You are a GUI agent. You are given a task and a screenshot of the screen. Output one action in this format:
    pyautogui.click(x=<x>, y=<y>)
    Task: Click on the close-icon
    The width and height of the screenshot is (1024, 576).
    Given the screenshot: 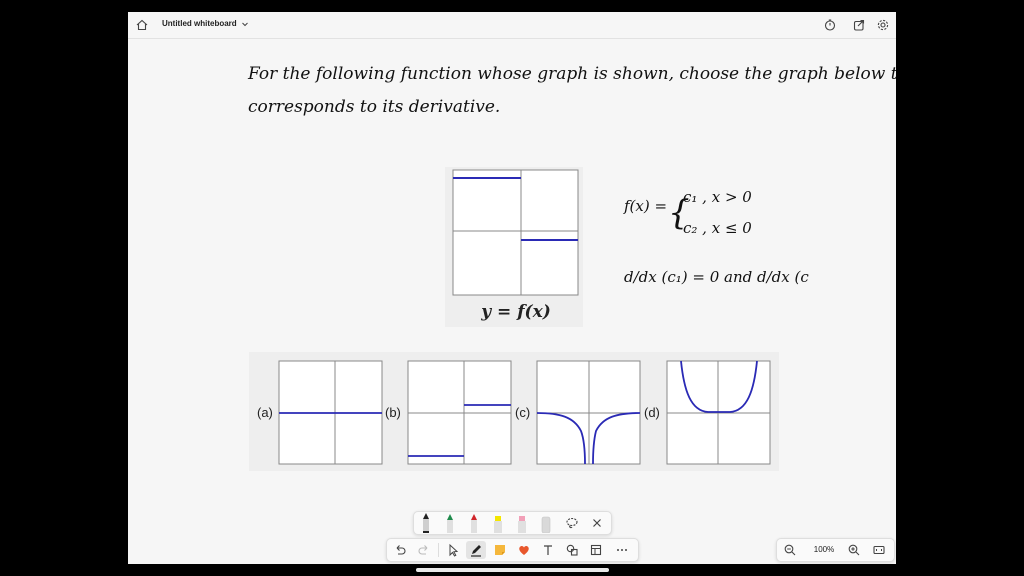 What is the action you would take?
    pyautogui.click(x=597, y=523)
    